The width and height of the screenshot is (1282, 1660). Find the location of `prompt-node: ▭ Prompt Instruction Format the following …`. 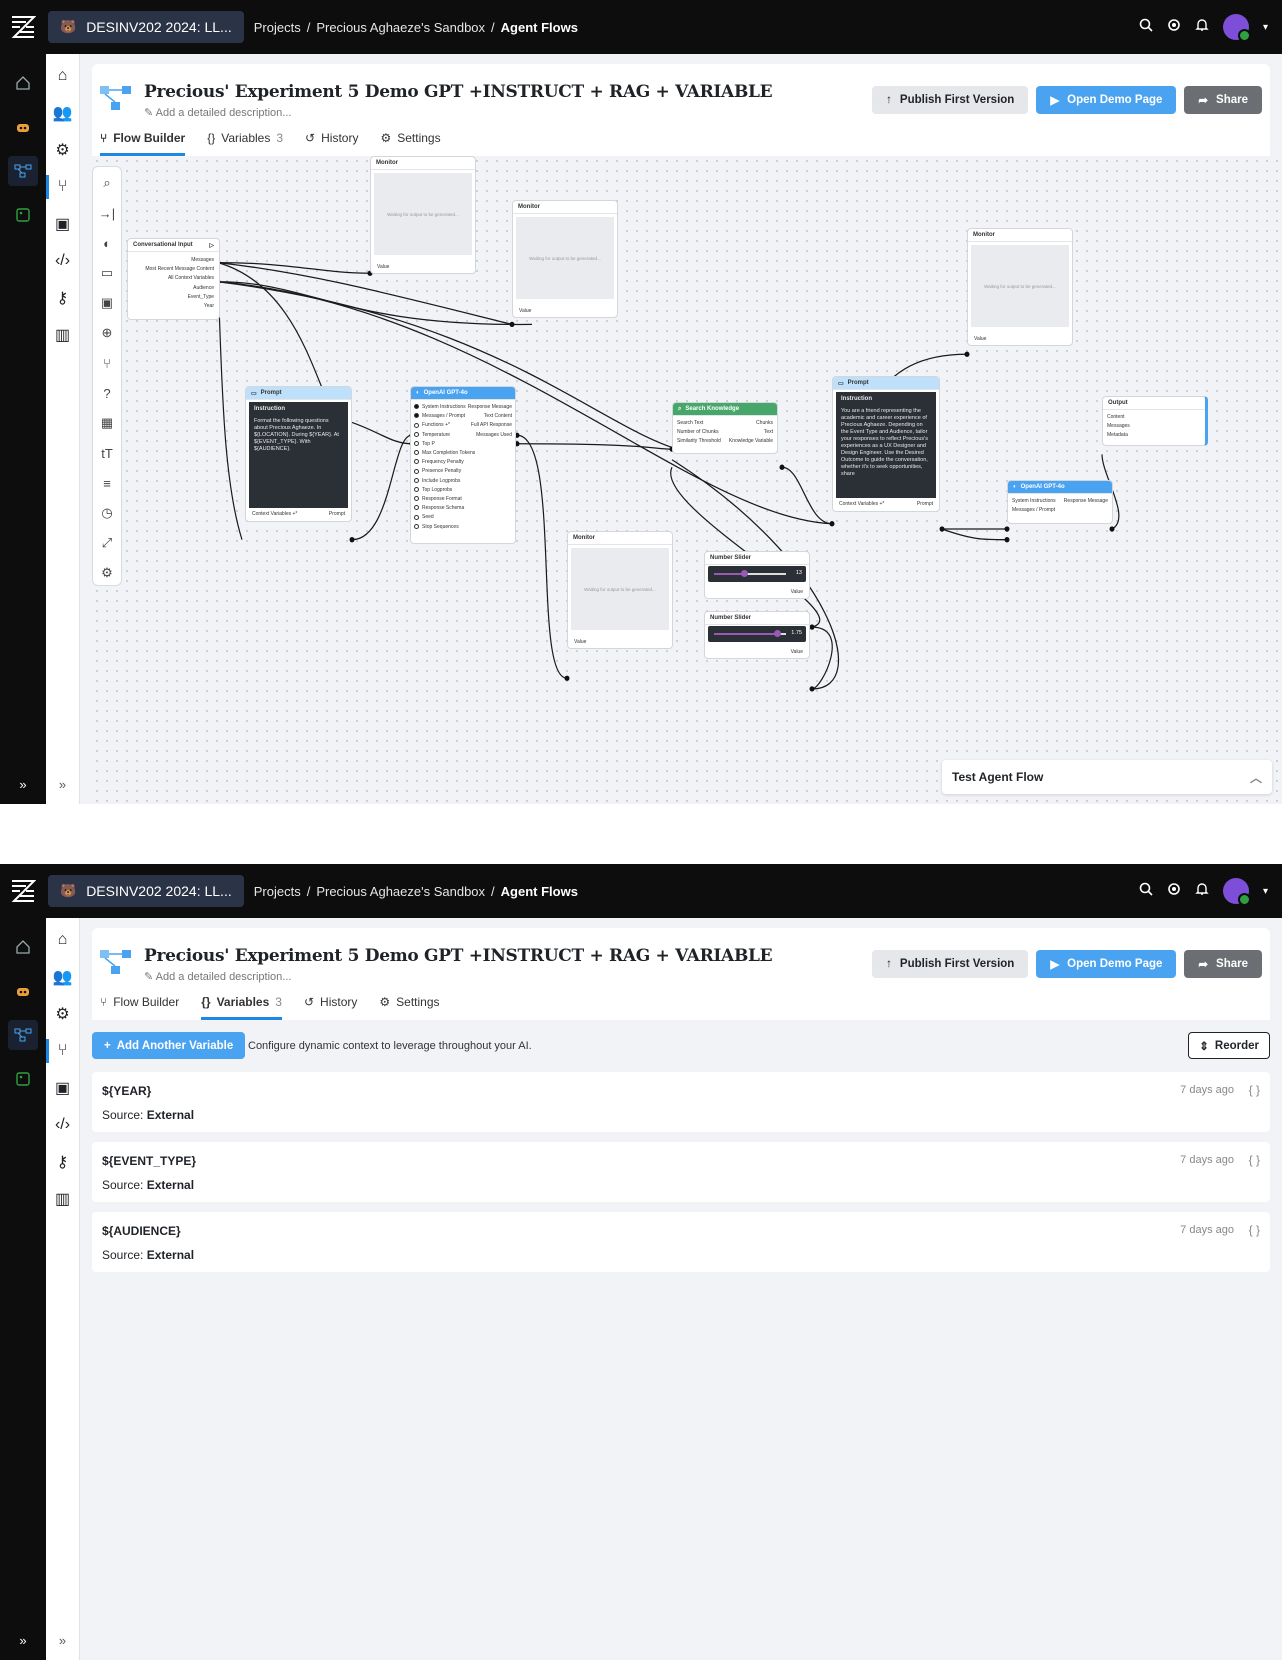

prompt-node: ▭ Prompt Instruction Format the following … is located at coordinates (298, 454).